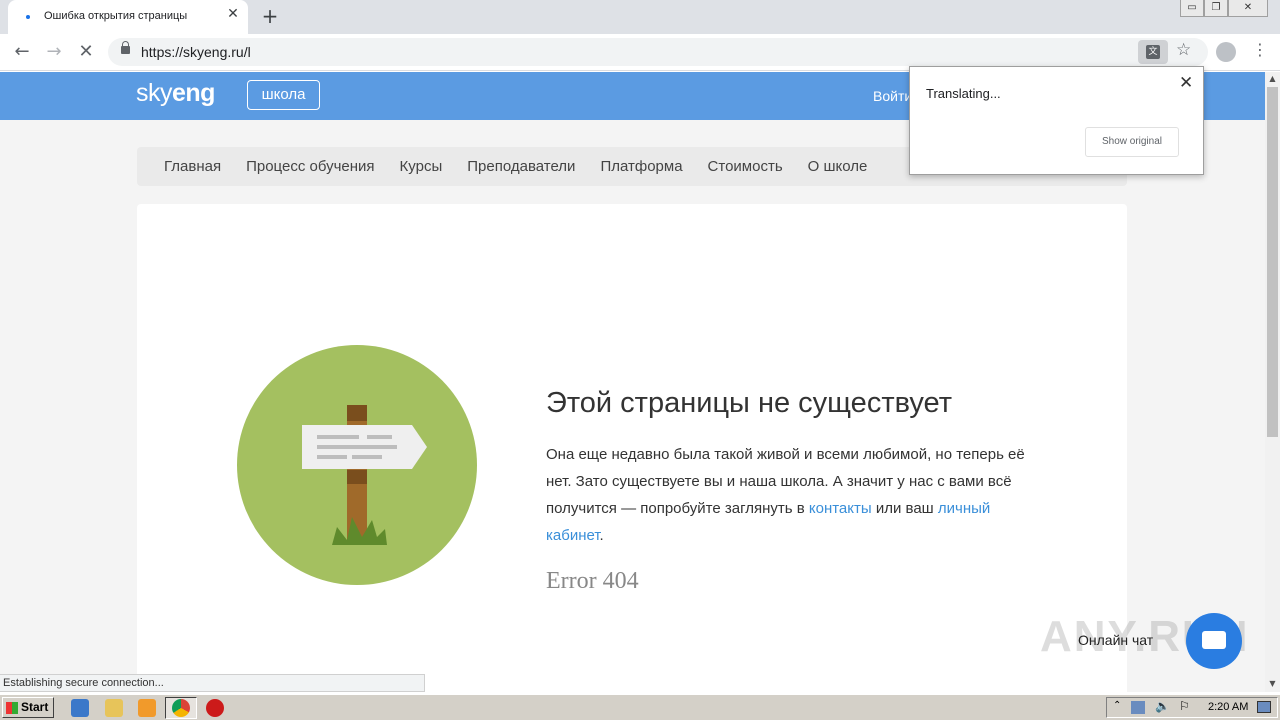 This screenshot has height=720, width=1280. I want to click on login-link: Войти, so click(892, 96).